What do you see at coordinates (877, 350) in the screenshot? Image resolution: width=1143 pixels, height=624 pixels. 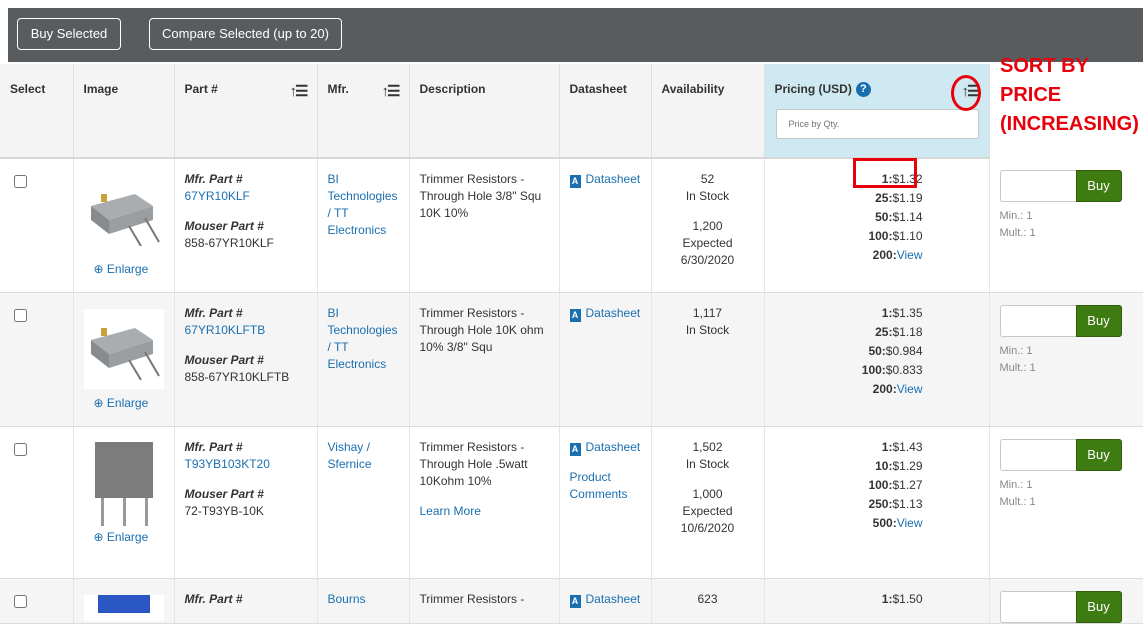 I see `price-qty: 50:` at bounding box center [877, 350].